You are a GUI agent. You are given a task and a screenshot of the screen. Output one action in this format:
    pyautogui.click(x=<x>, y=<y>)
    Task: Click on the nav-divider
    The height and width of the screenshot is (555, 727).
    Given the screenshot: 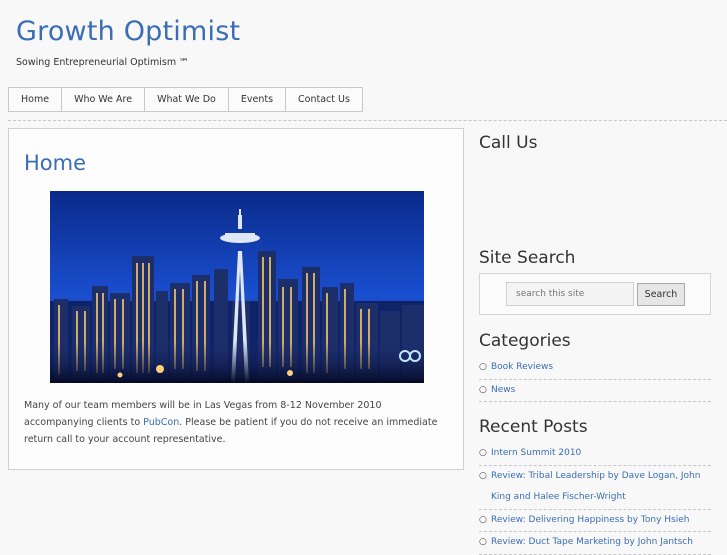 What is the action you would take?
    pyautogui.click(x=367, y=120)
    